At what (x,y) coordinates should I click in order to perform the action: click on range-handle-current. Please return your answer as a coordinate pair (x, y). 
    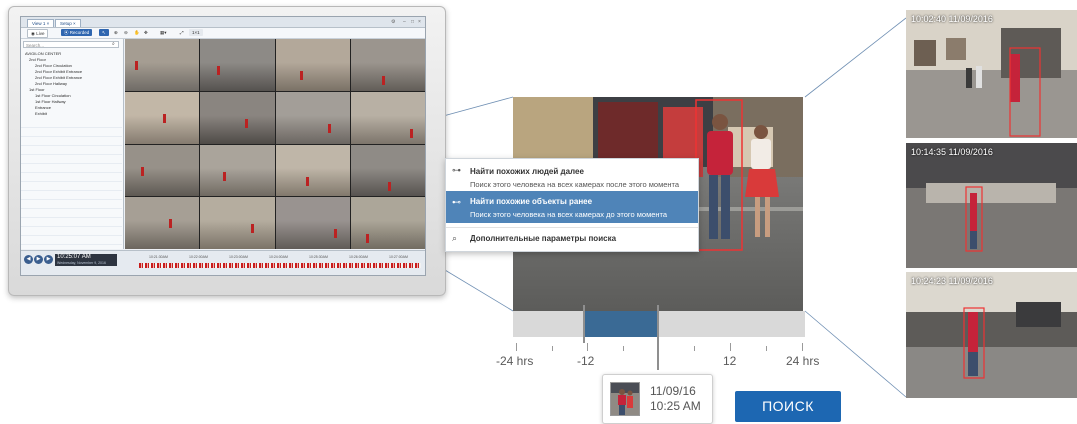
    Looking at the image, I should click on (658, 337).